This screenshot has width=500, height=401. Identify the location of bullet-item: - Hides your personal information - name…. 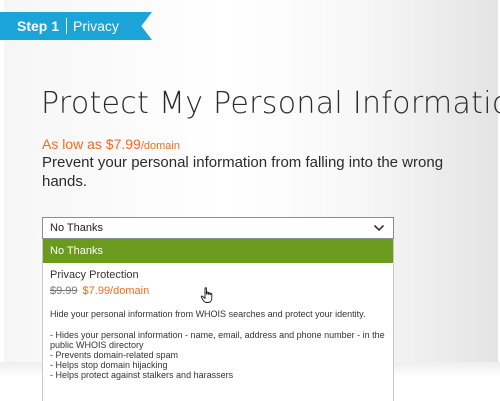
(217, 340).